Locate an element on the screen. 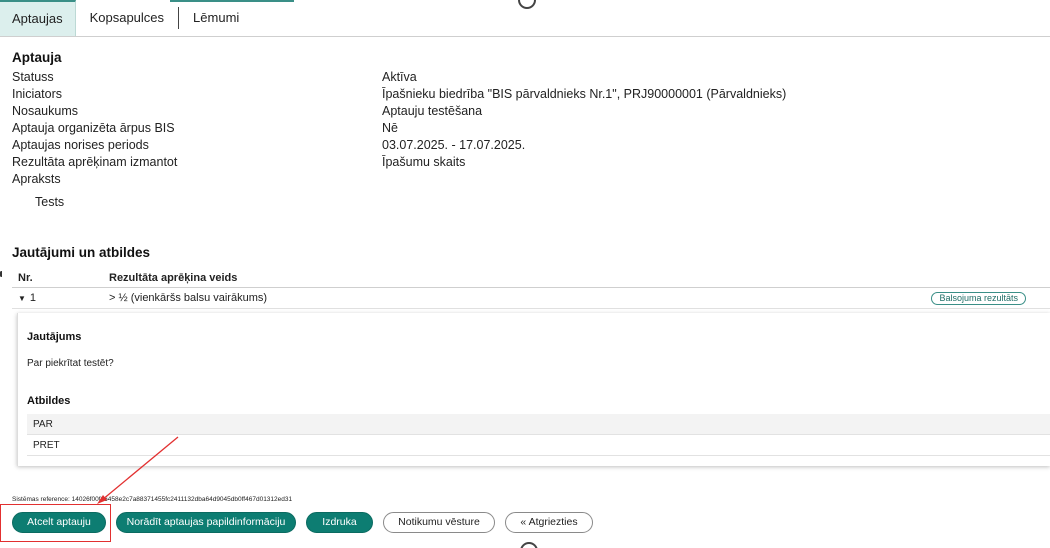  field-label: Statuss is located at coordinates (33, 77).